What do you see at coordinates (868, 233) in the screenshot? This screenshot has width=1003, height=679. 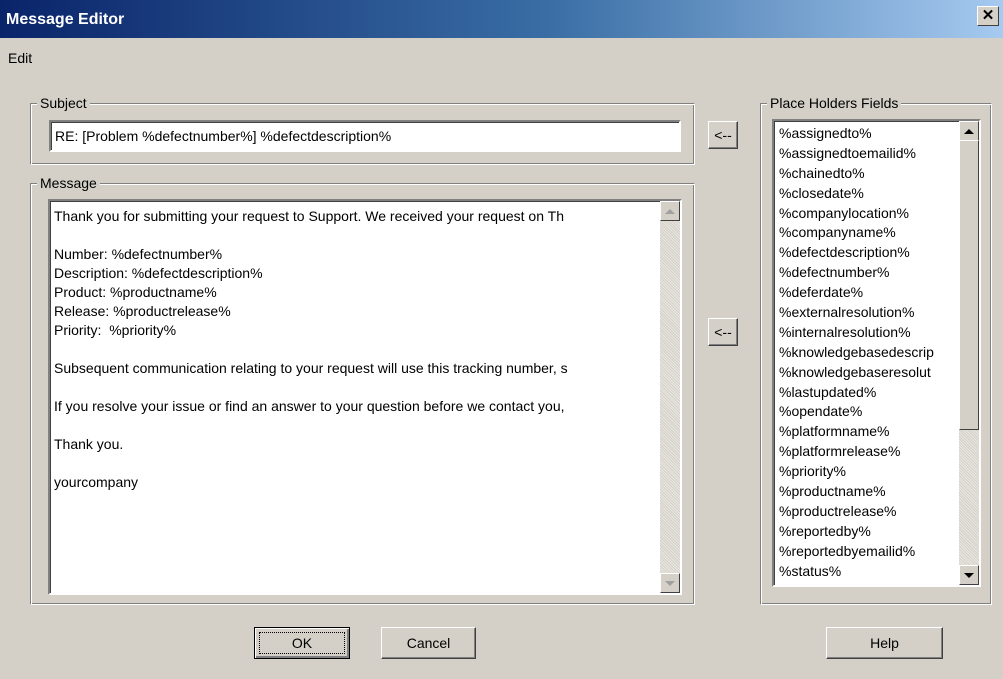 I see `list-item: %companyname%` at bounding box center [868, 233].